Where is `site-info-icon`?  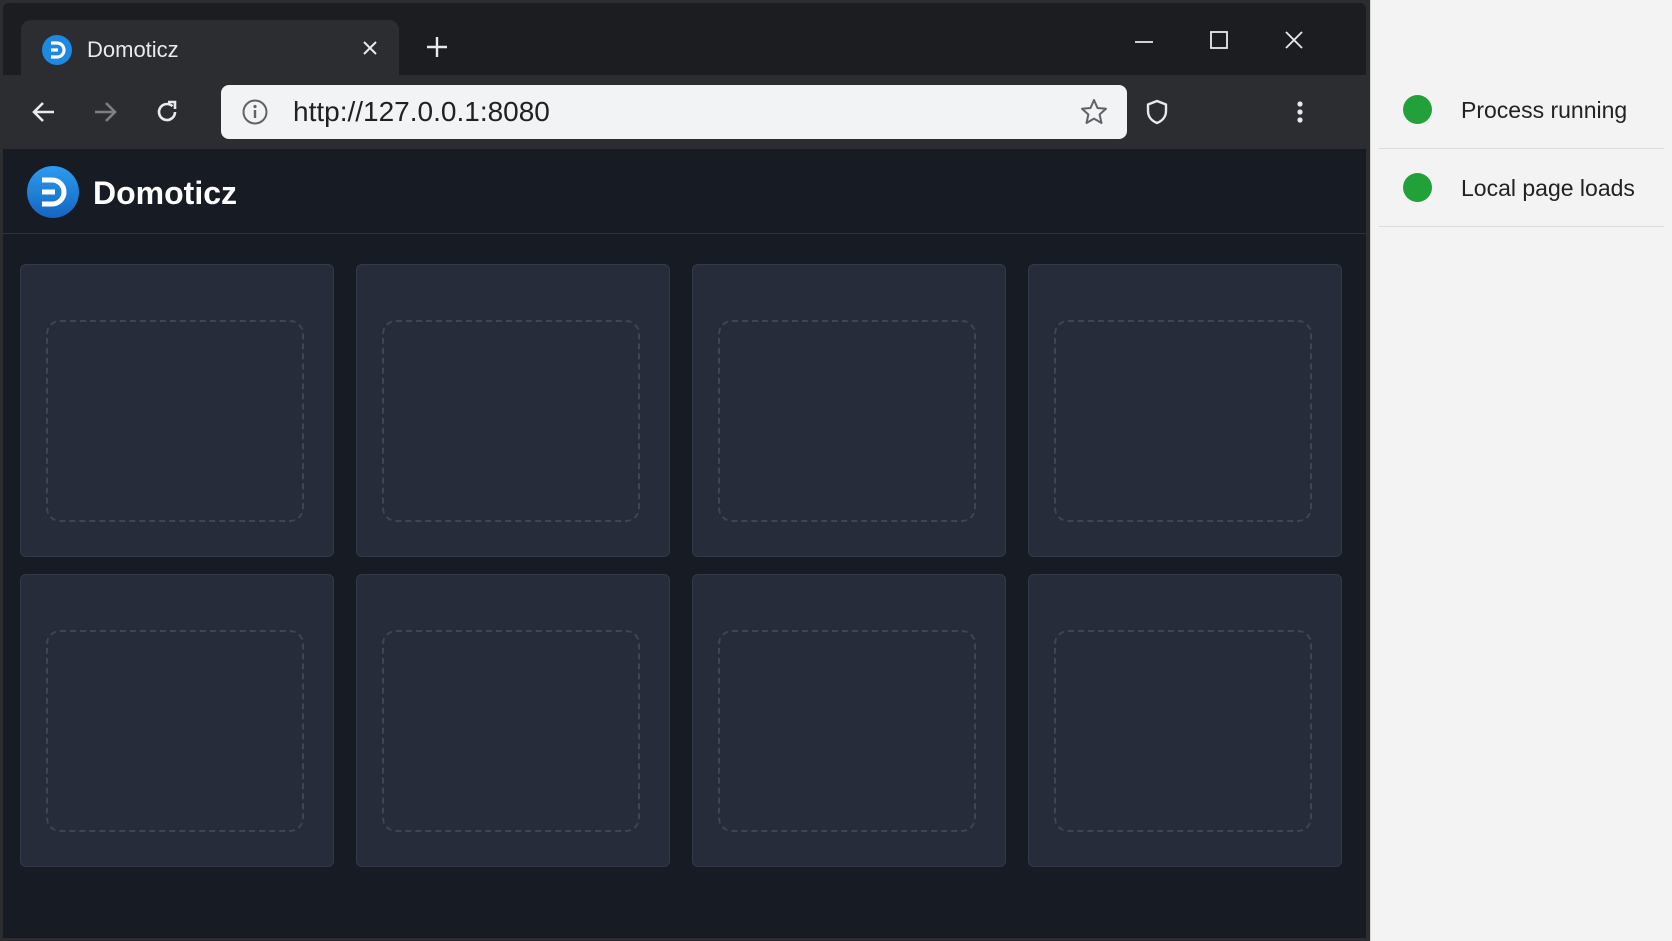 site-info-icon is located at coordinates (255, 112).